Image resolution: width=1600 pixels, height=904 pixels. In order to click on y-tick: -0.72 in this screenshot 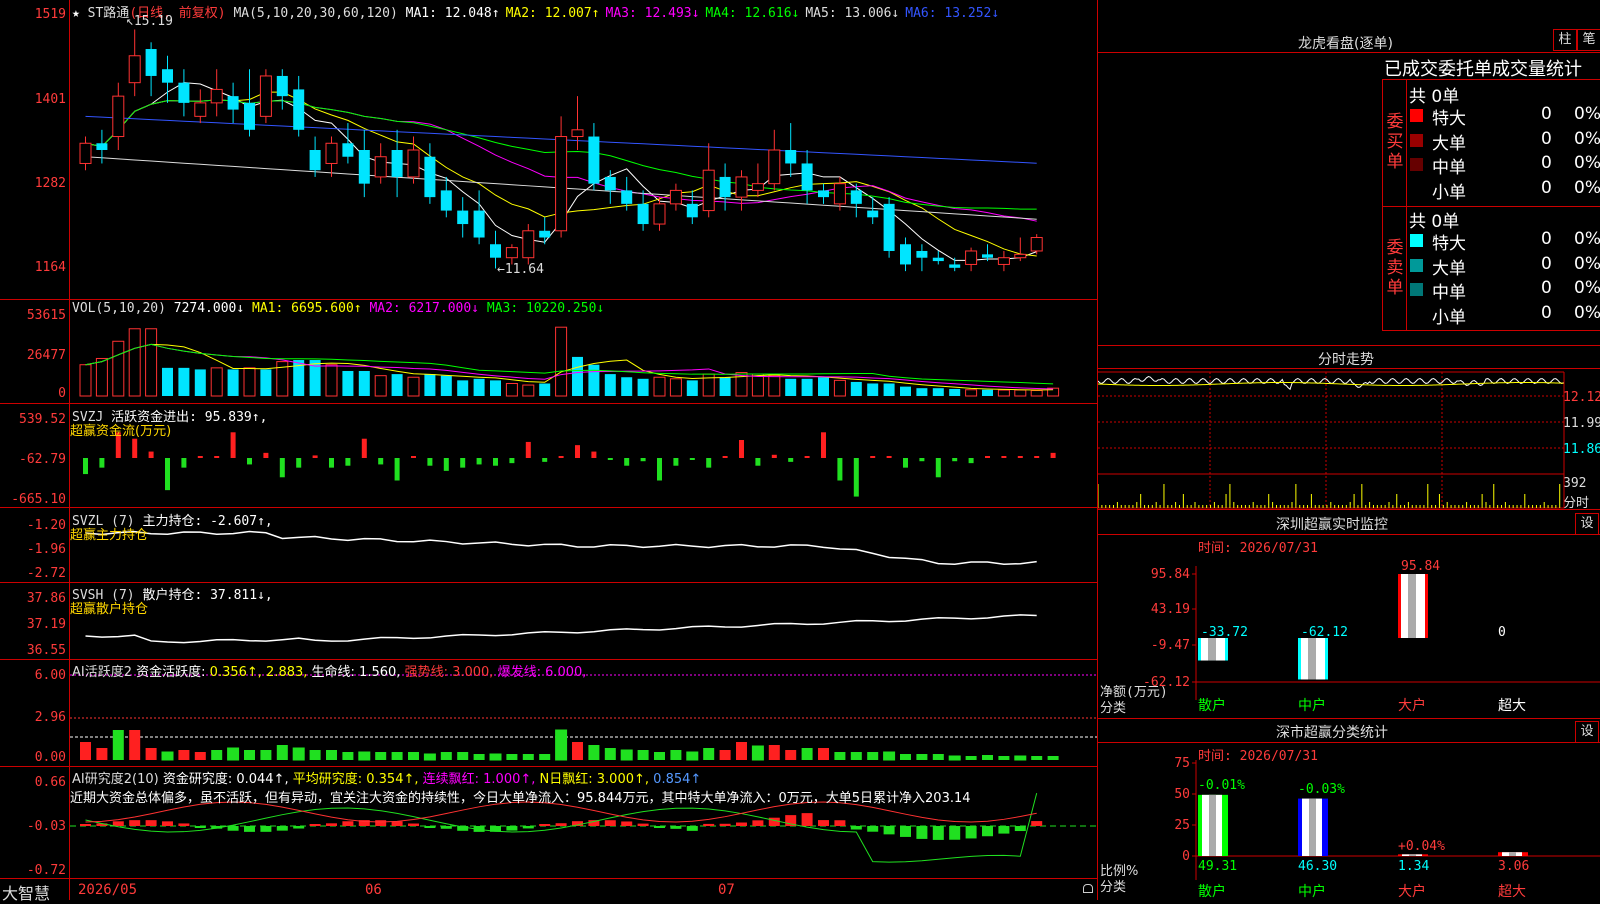, I will do `click(46, 870)`.